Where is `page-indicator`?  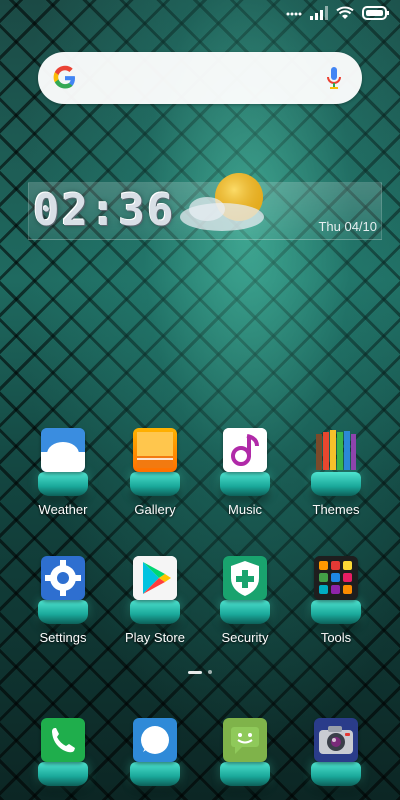 page-indicator is located at coordinates (200, 672).